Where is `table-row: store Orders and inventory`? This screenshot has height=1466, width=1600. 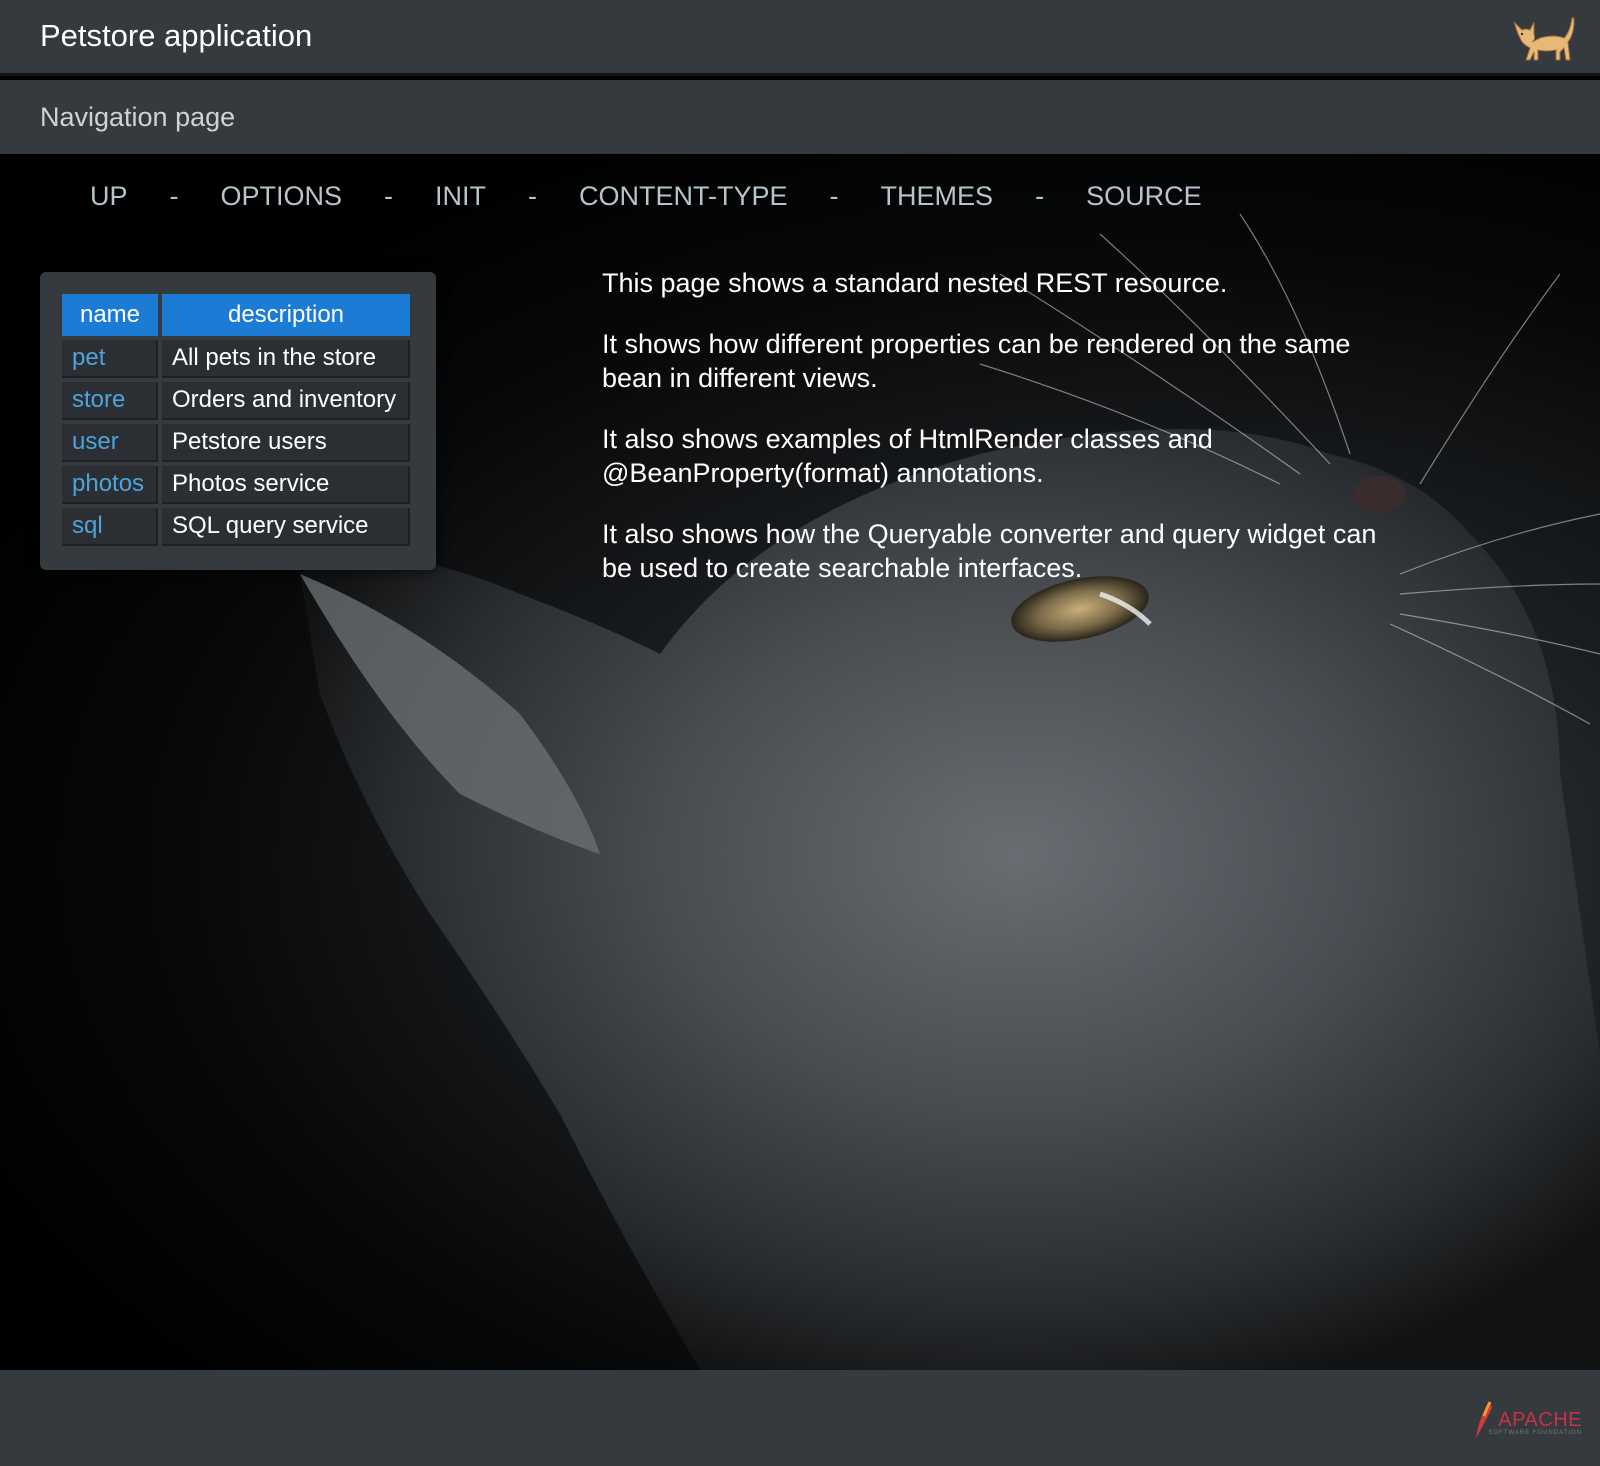
table-row: store Orders and inventory is located at coordinates (236, 401).